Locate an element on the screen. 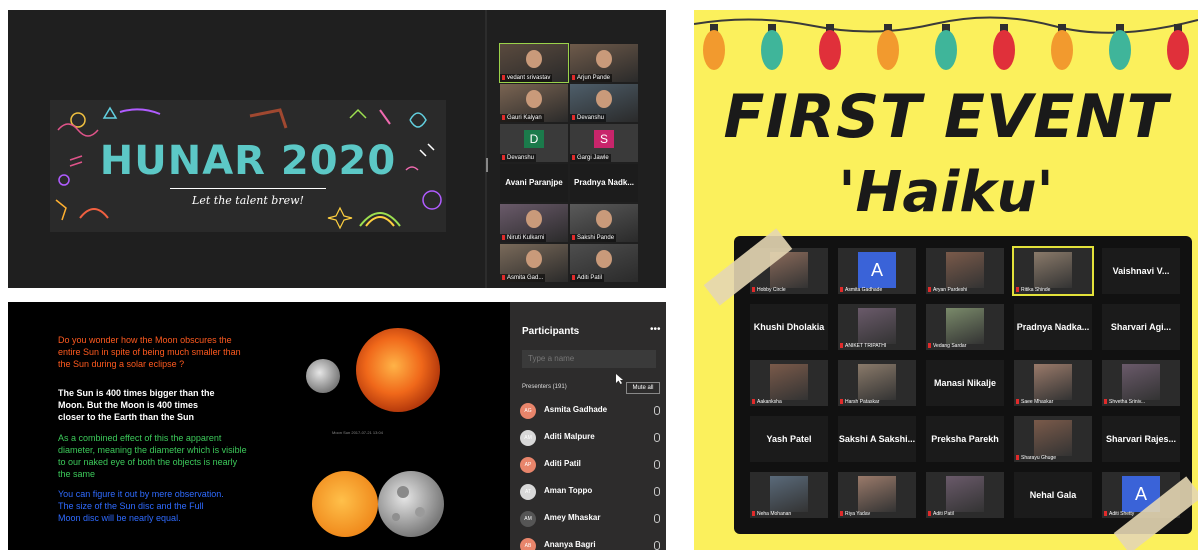 The height and width of the screenshot is (550, 1198). zoom-participant-tile: Devanshu is located at coordinates (604, 103).